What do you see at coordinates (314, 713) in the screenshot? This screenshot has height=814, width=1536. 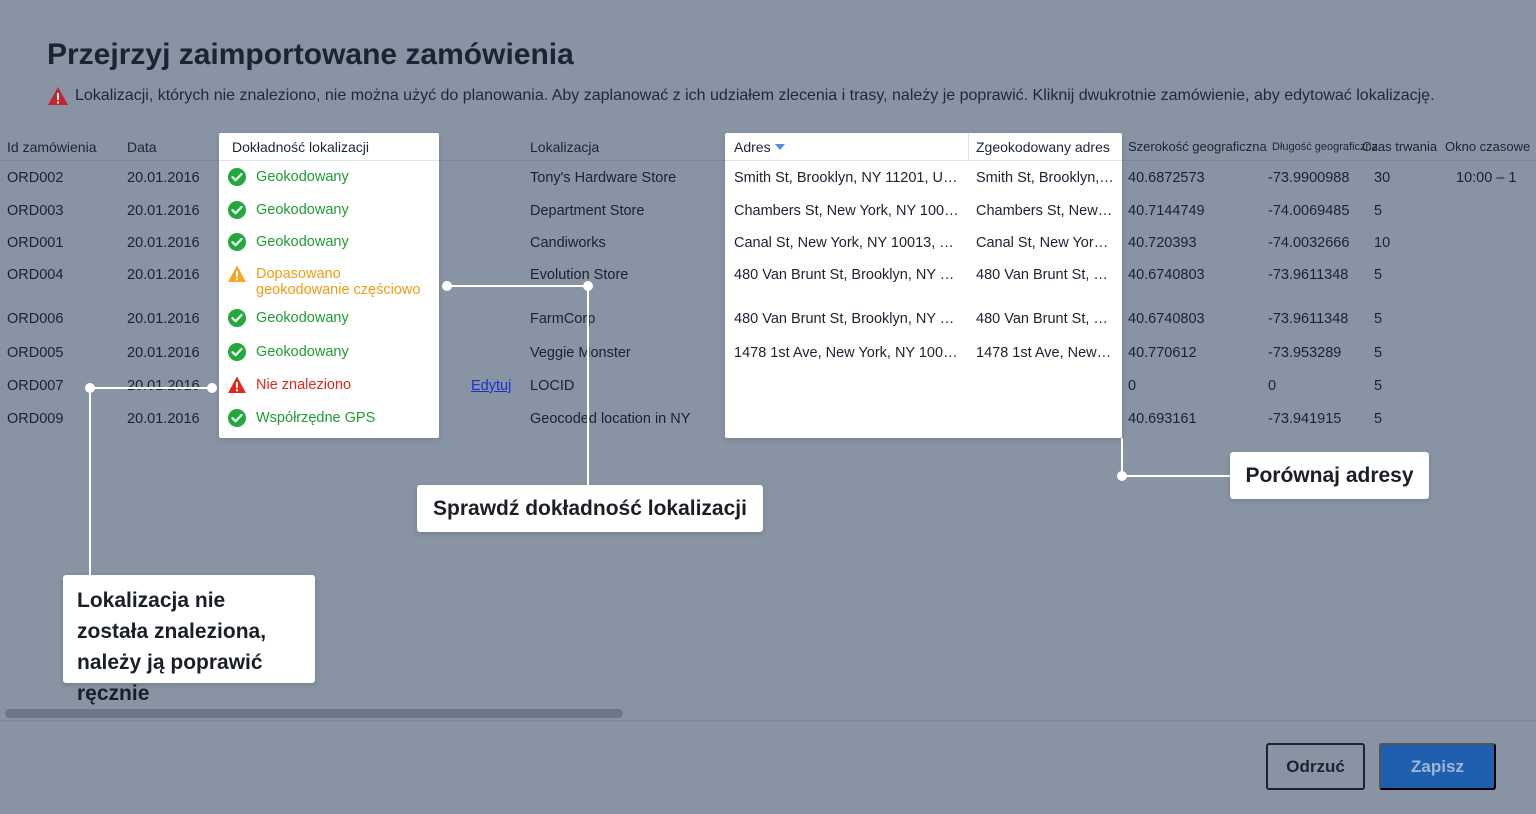 I see `horizontal-scrollbar-thumb` at bounding box center [314, 713].